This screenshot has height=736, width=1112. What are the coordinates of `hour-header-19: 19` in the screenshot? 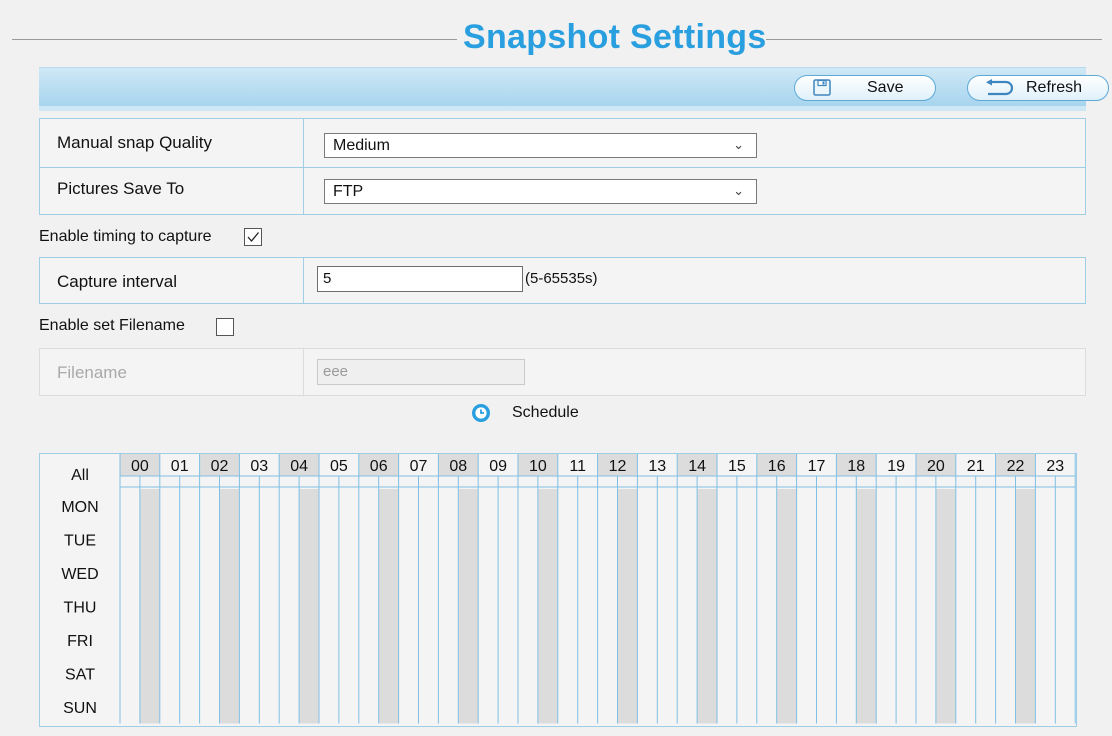 It's located at (896, 466).